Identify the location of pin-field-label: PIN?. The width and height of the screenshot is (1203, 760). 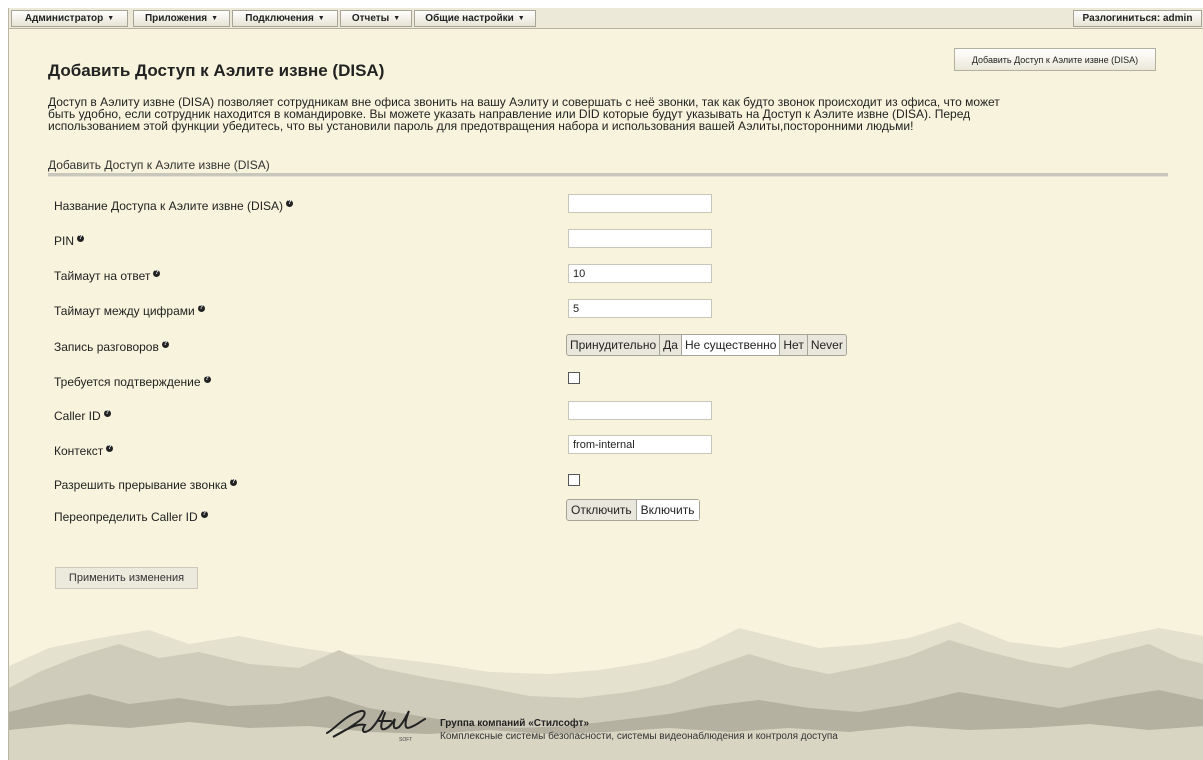
(69, 241).